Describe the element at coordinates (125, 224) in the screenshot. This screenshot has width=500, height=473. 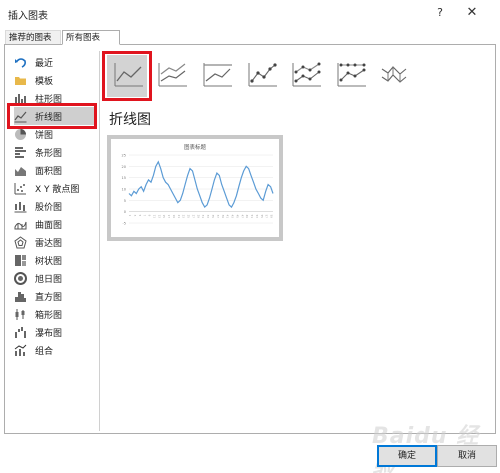
I see `preview-y-tick-label: -5` at that location.